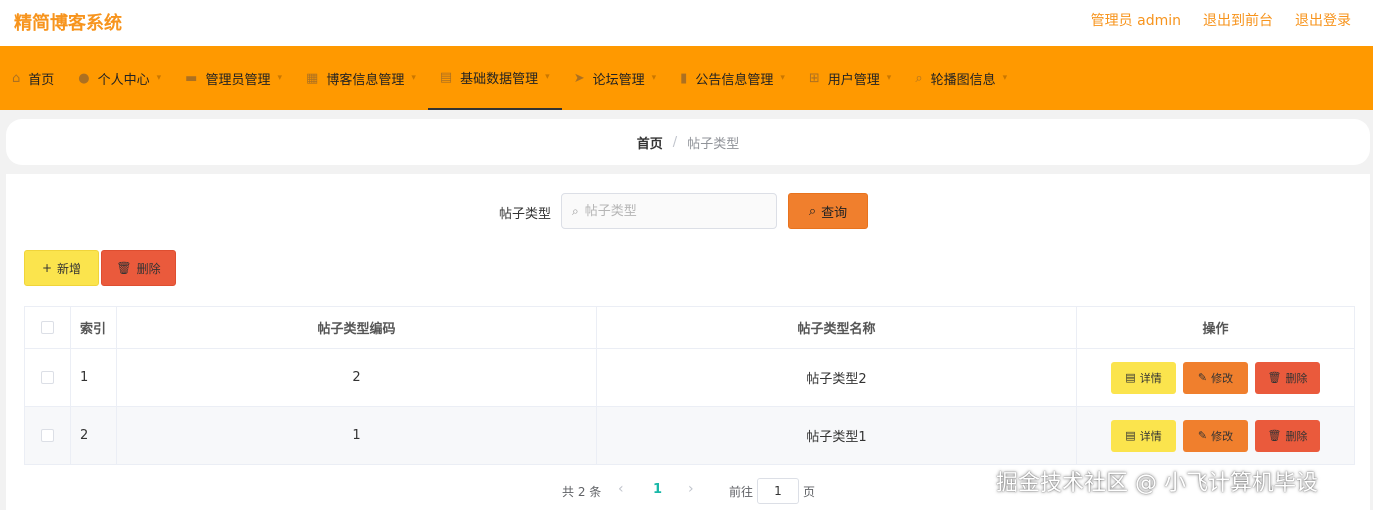 This screenshot has height=510, width=1373. I want to click on nav-item-label: 论坛管理, so click(618, 80).